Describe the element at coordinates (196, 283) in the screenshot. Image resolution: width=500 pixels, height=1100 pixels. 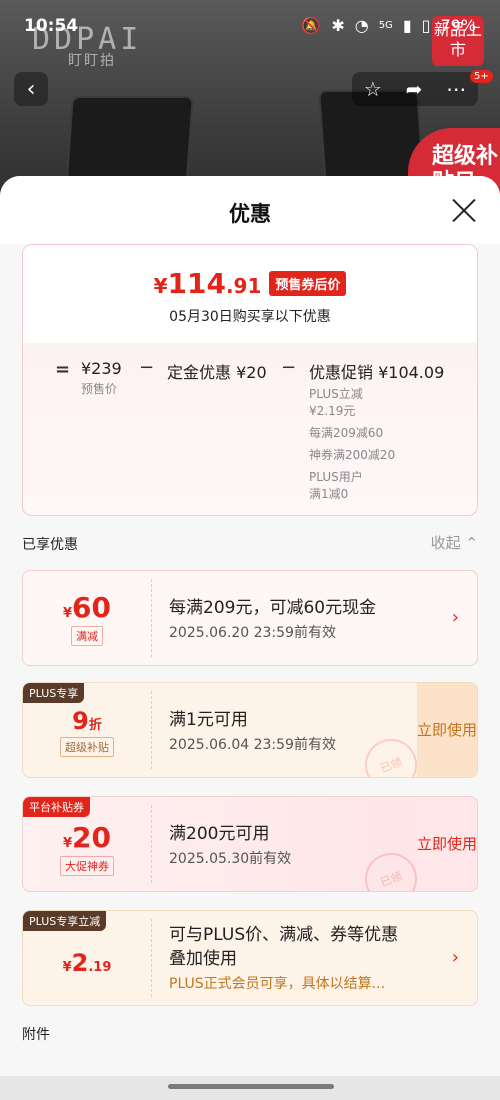
I see `final-price-int: 114` at that location.